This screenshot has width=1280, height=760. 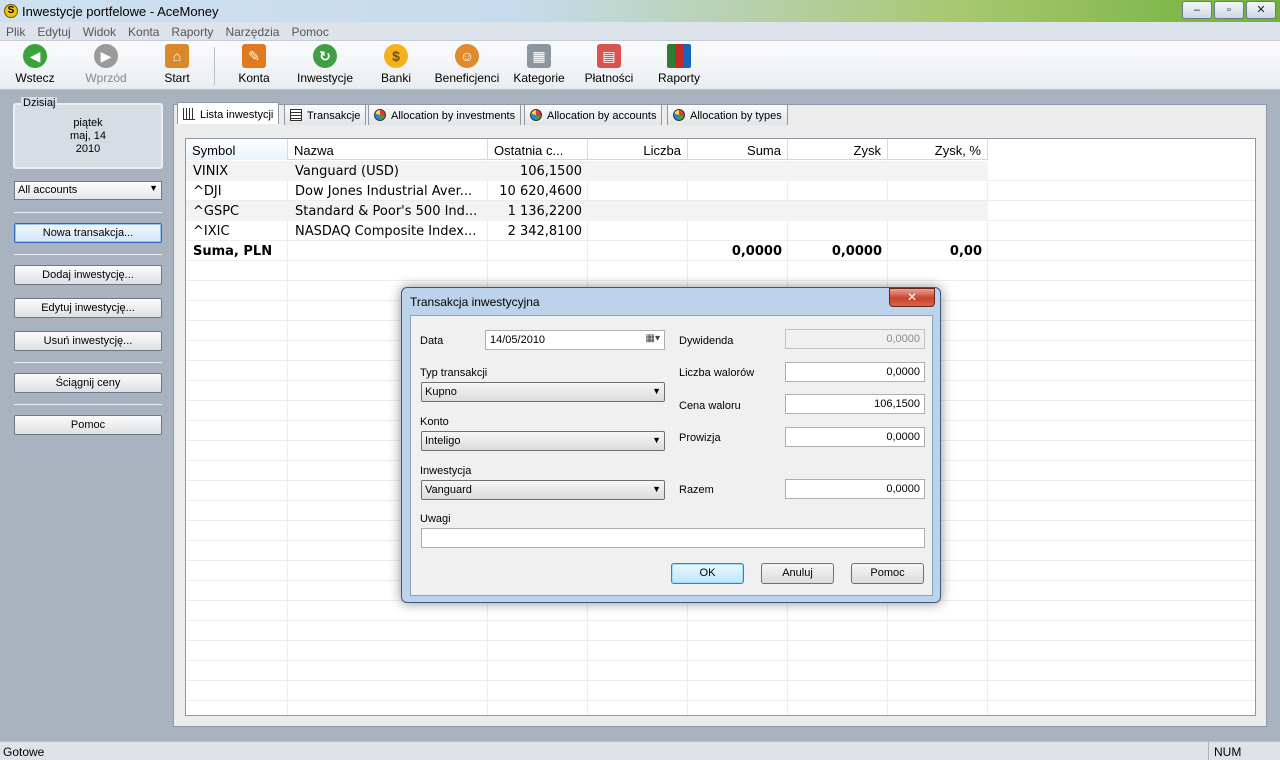 What do you see at coordinates (543, 490) in the screenshot?
I see `investment-select: Vanguard ▼` at bounding box center [543, 490].